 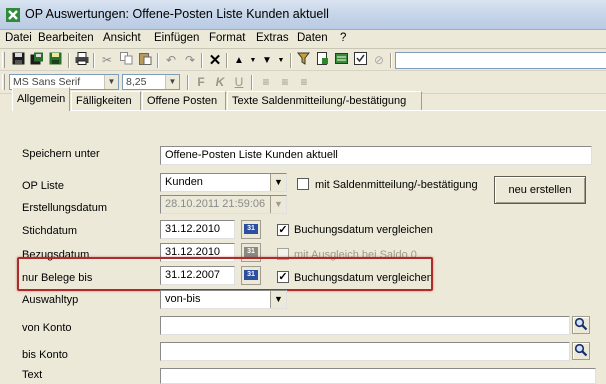 I want to click on menu-extras: Extras, so click(x=272, y=38).